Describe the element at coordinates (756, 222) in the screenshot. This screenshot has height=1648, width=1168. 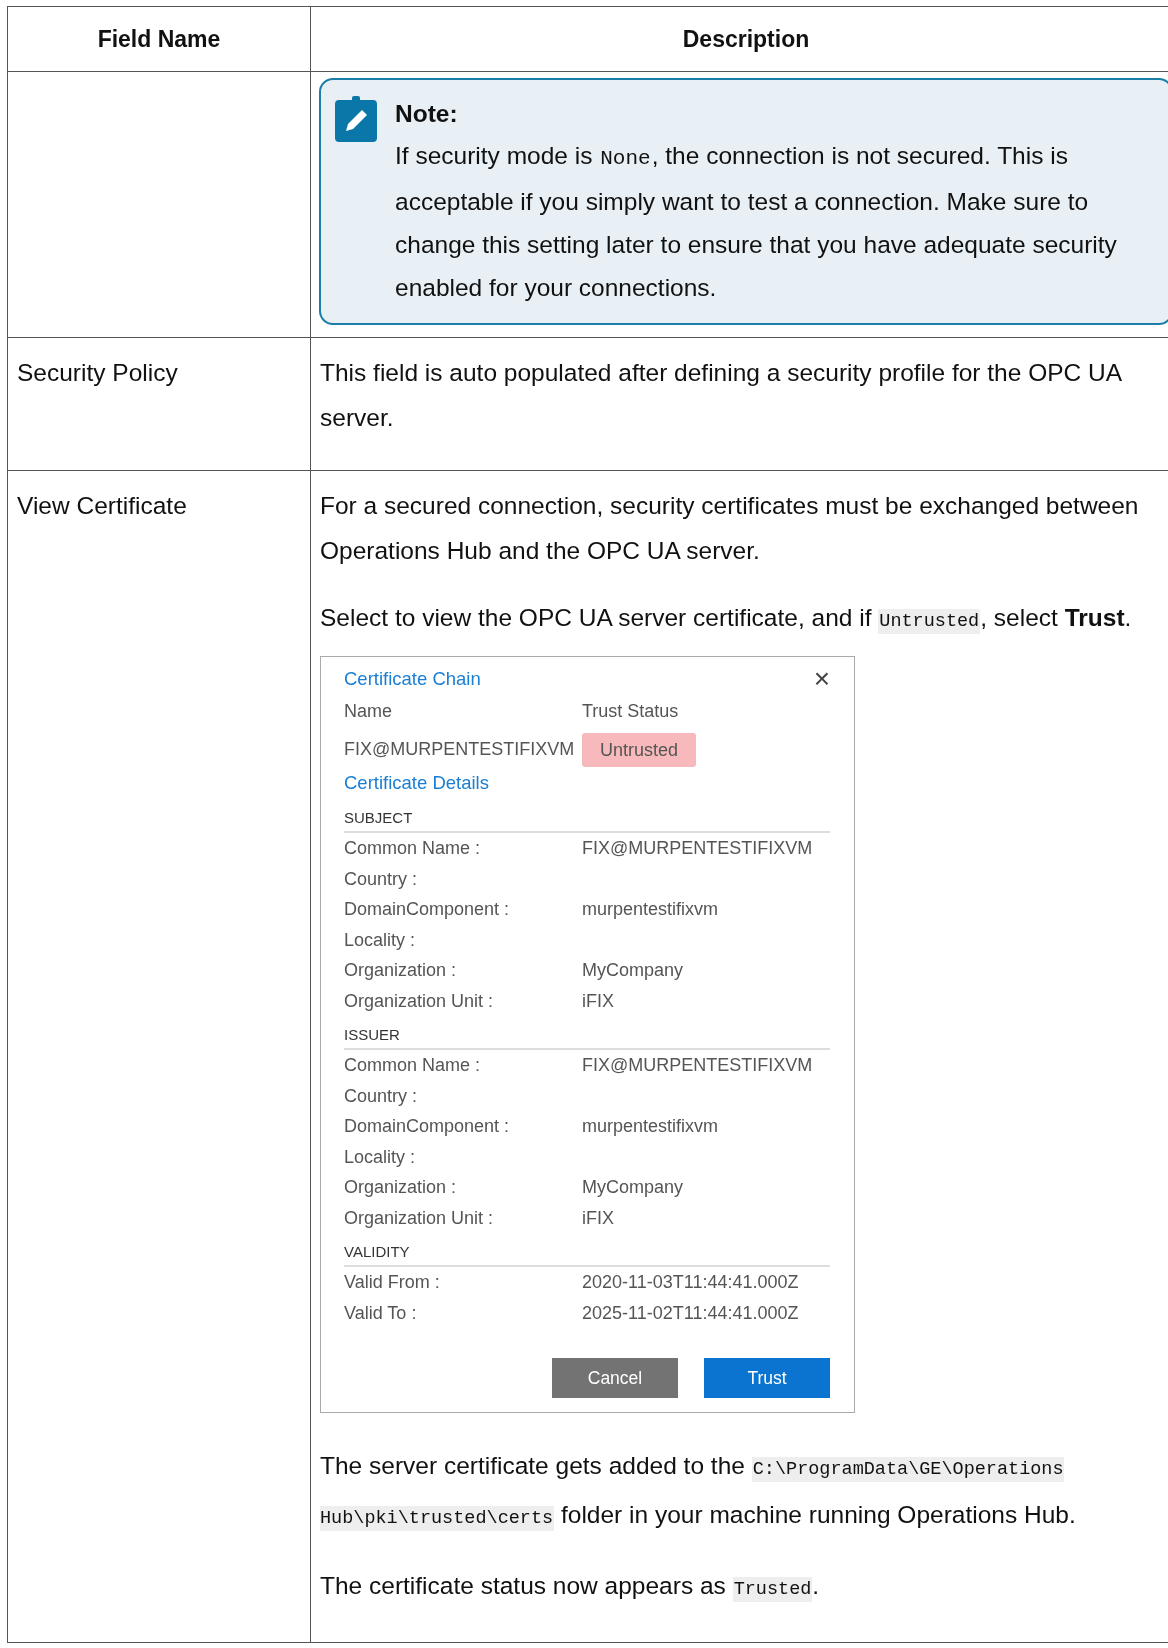
I see `note-text: If security mode is None, the connection is not secured. This is acceptable if you simply want to test a connection. Make sure to change this setting later to ensure that you have adequate security enabled for your connections.` at that location.